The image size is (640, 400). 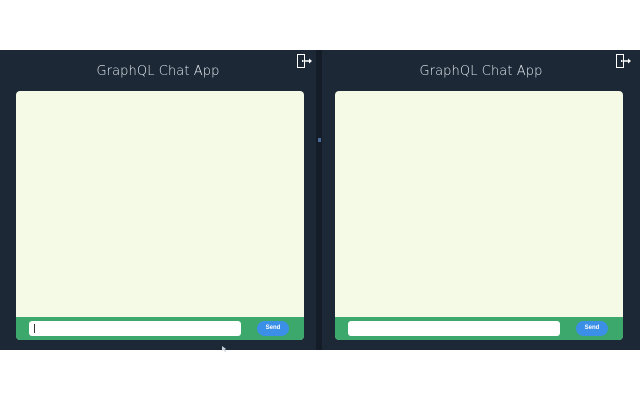 I want to click on text-caret, so click(x=34, y=328).